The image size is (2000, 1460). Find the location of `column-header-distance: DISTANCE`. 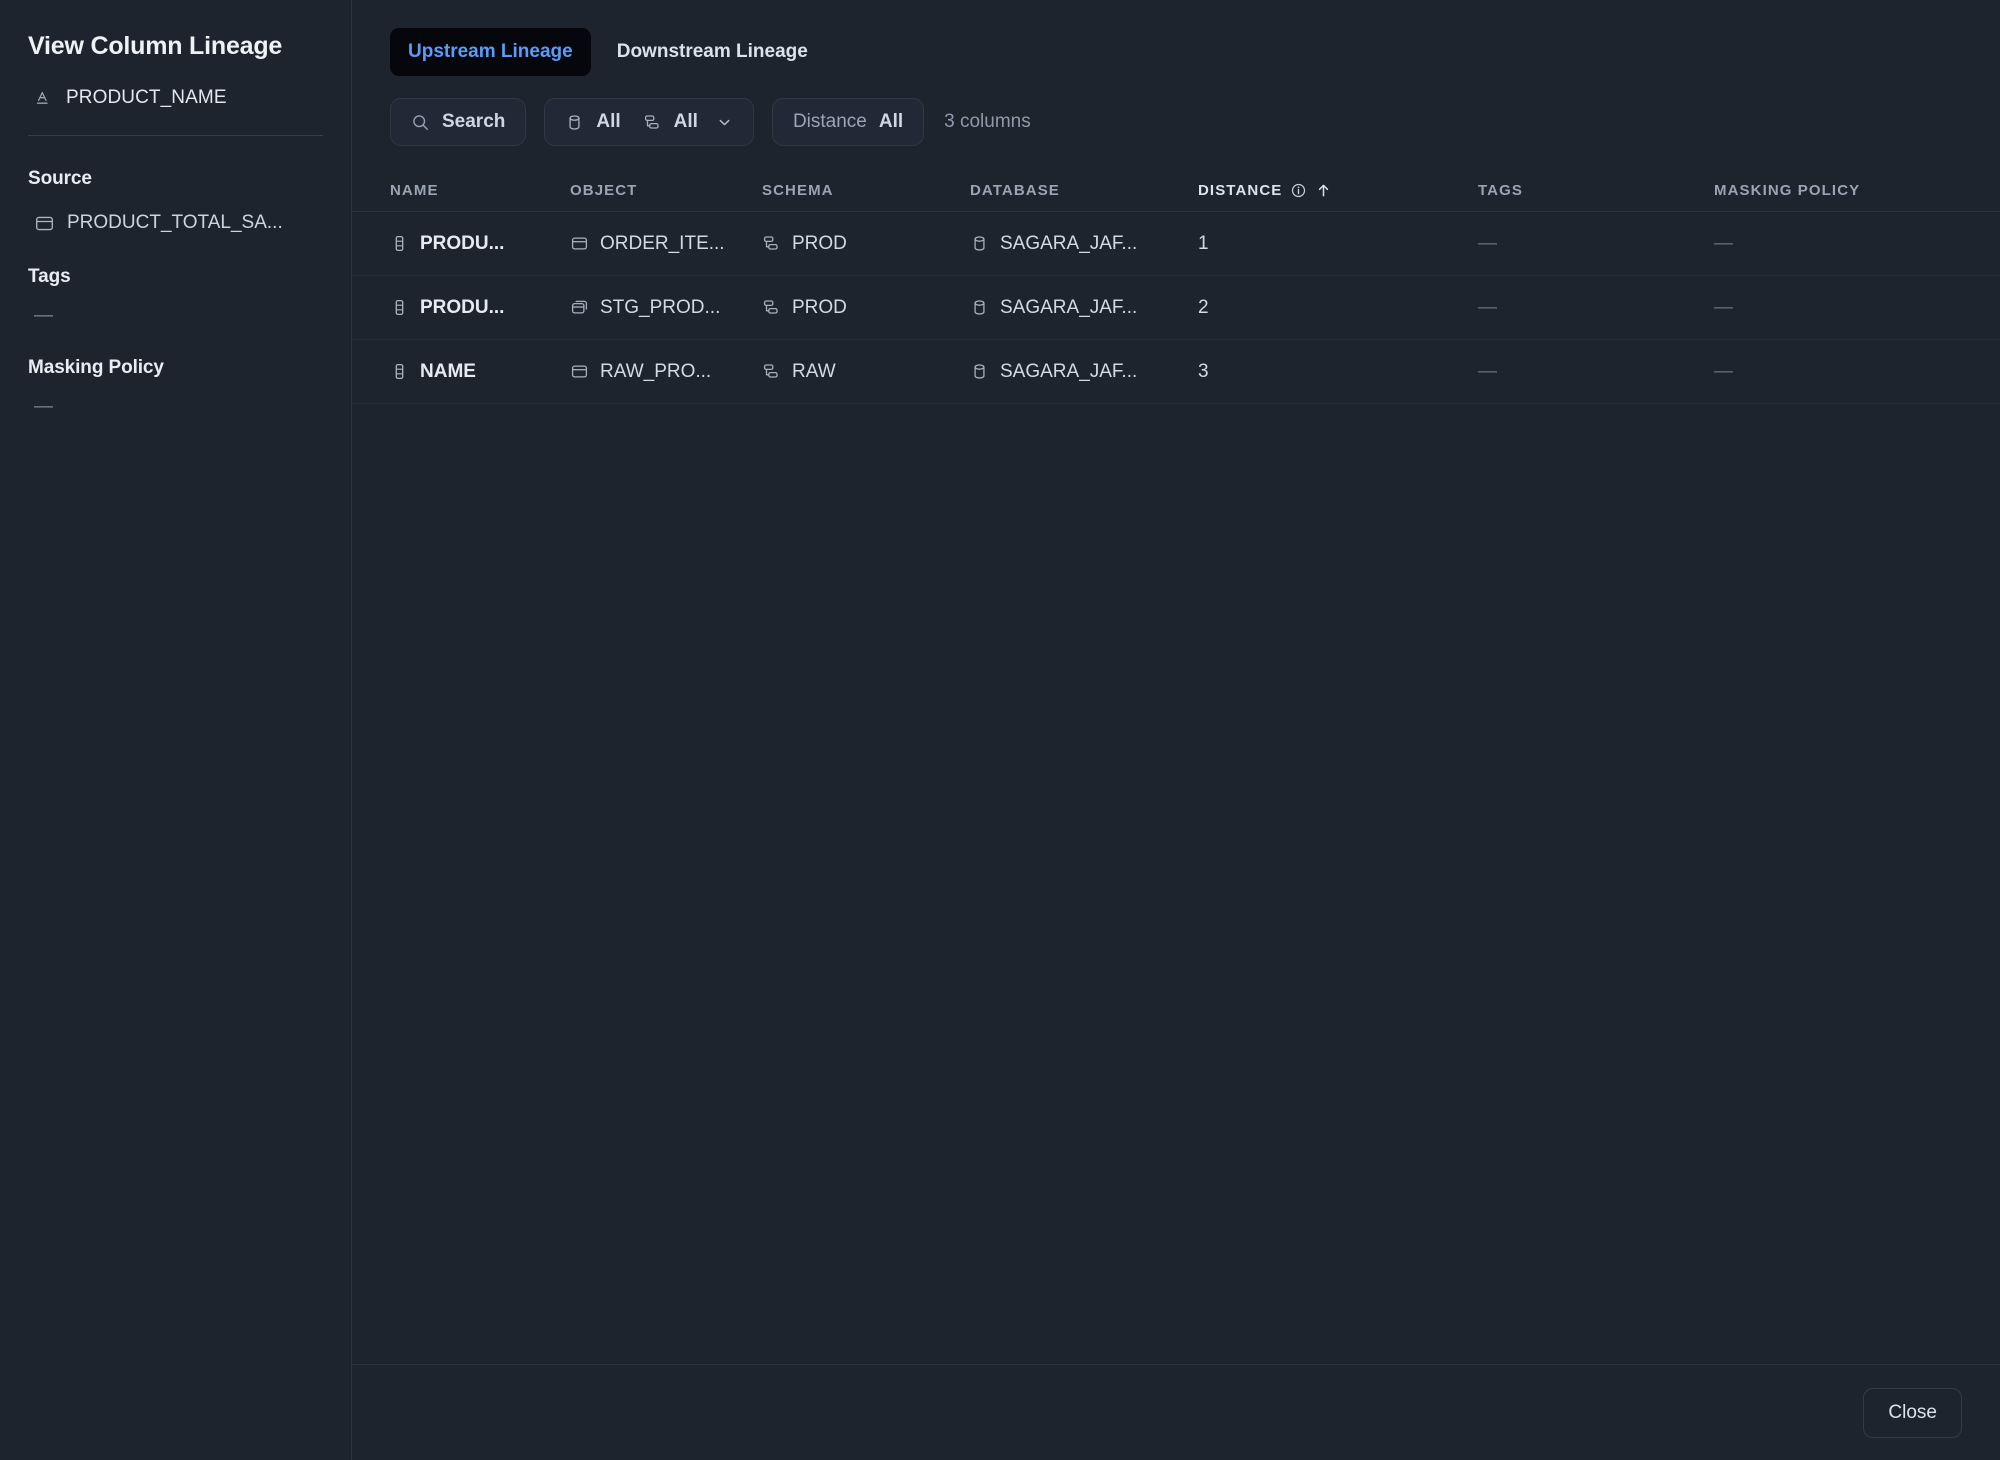

column-header-distance: DISTANCE is located at coordinates (1338, 190).